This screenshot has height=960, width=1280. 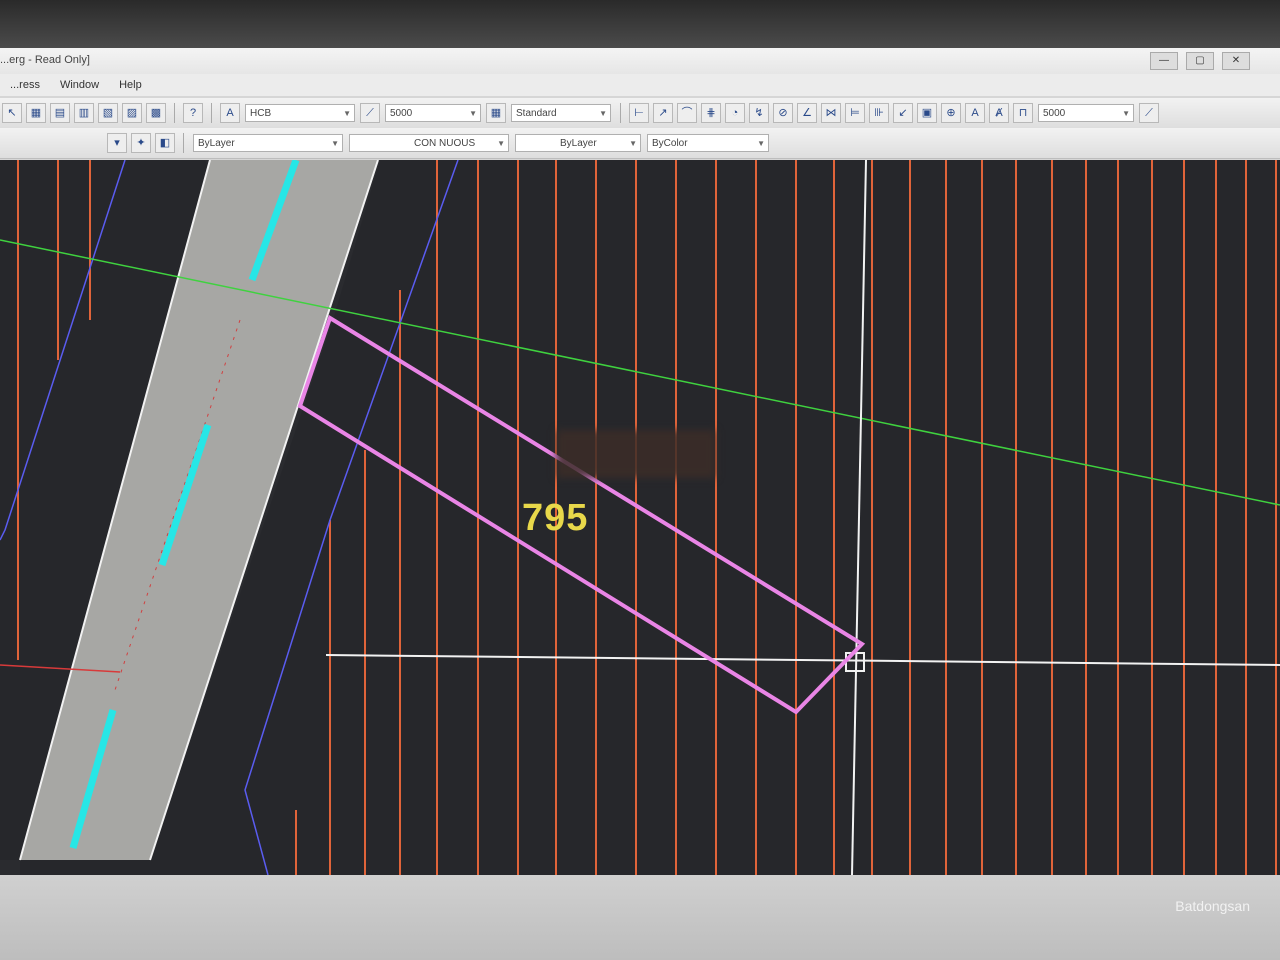 What do you see at coordinates (165, 143) in the screenshot?
I see `layer-states-icon: ◧` at bounding box center [165, 143].